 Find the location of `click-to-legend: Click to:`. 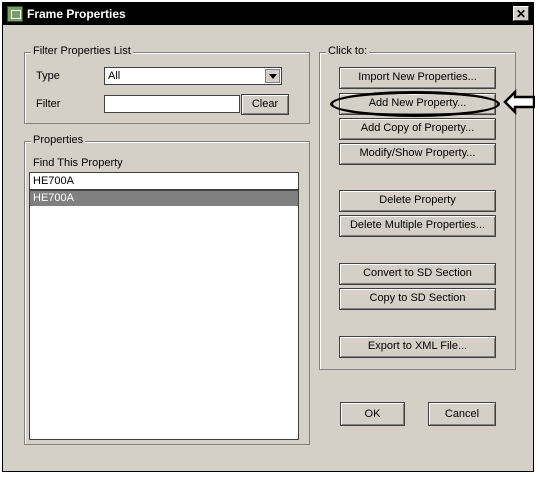

click-to-legend: Click to: is located at coordinates (348, 51).